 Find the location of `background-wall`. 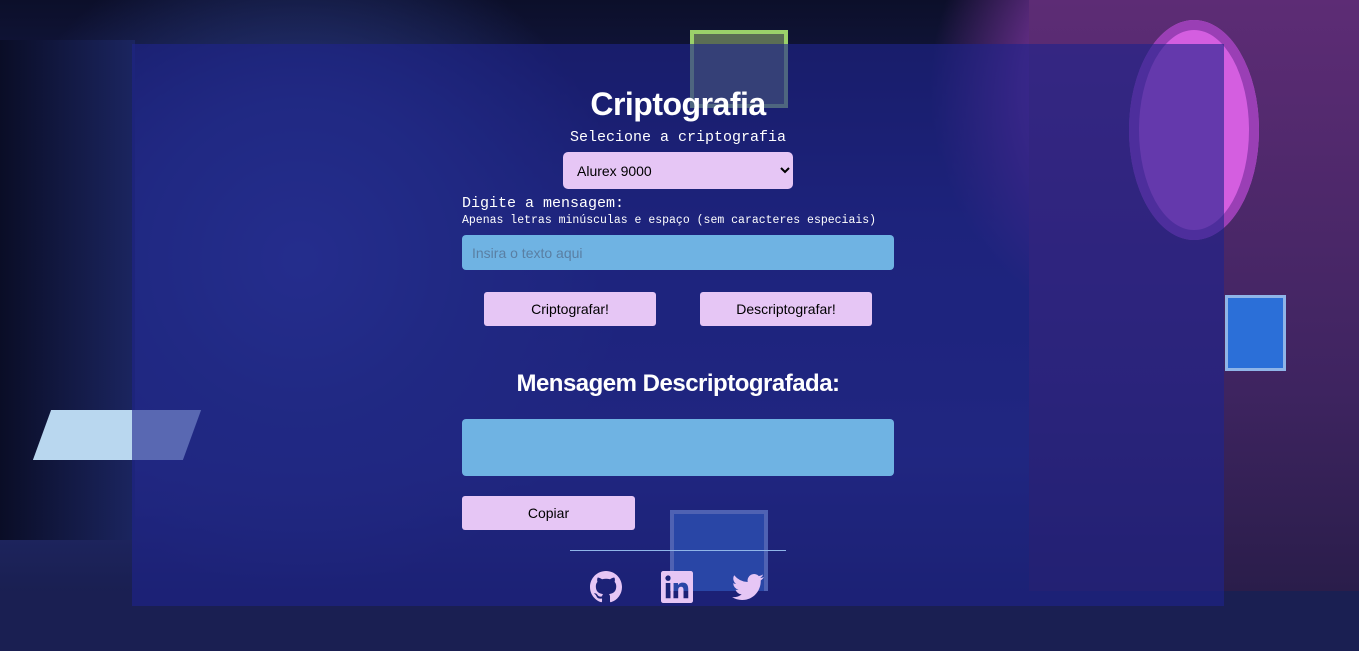

background-wall is located at coordinates (67, 290).